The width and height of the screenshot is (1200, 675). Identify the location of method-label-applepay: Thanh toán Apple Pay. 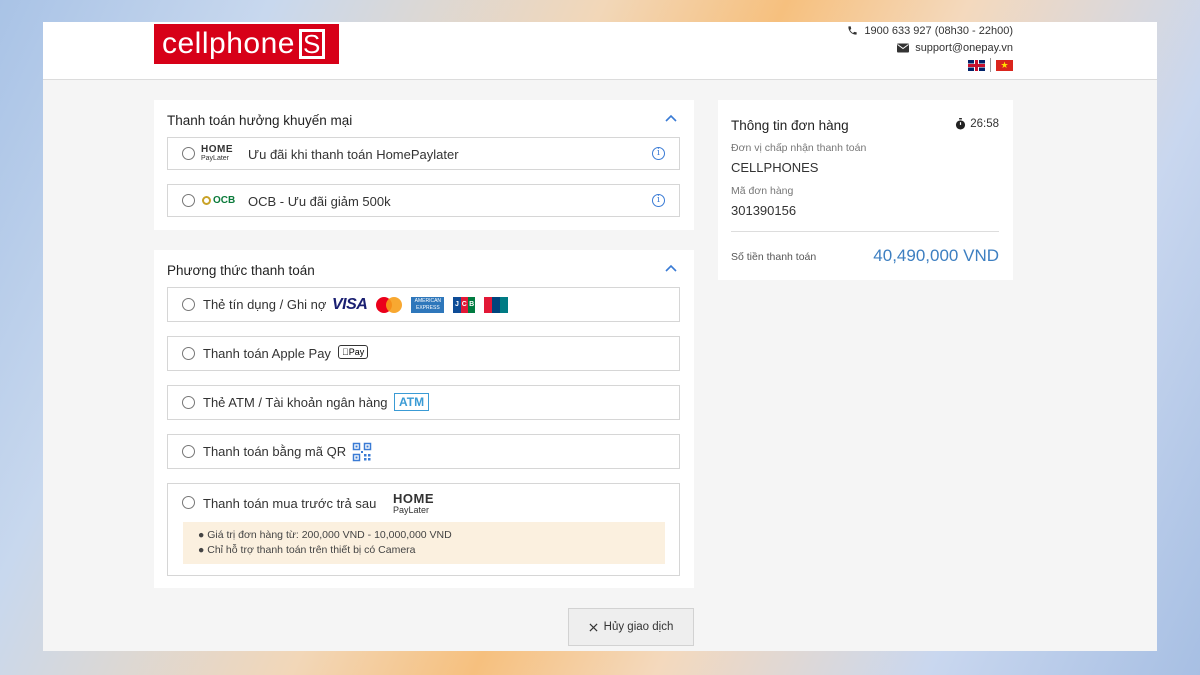
(267, 353).